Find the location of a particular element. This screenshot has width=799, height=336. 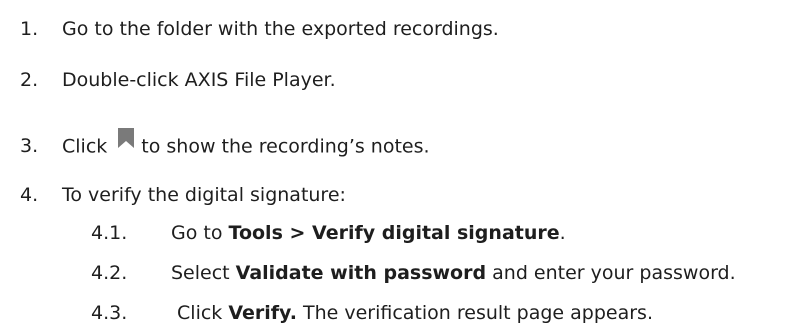

bookmark-icon is located at coordinates (126, 142).